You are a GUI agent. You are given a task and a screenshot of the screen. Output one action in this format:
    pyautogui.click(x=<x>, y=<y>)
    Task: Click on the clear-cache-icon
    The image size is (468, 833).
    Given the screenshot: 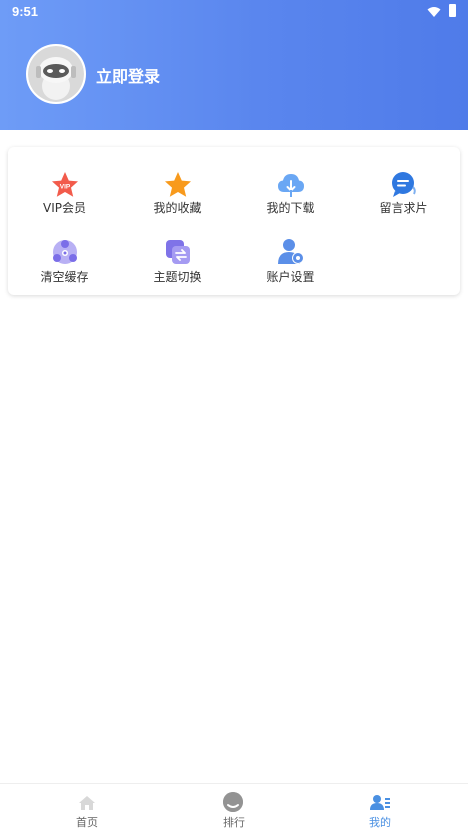 What is the action you would take?
    pyautogui.click(x=65, y=252)
    